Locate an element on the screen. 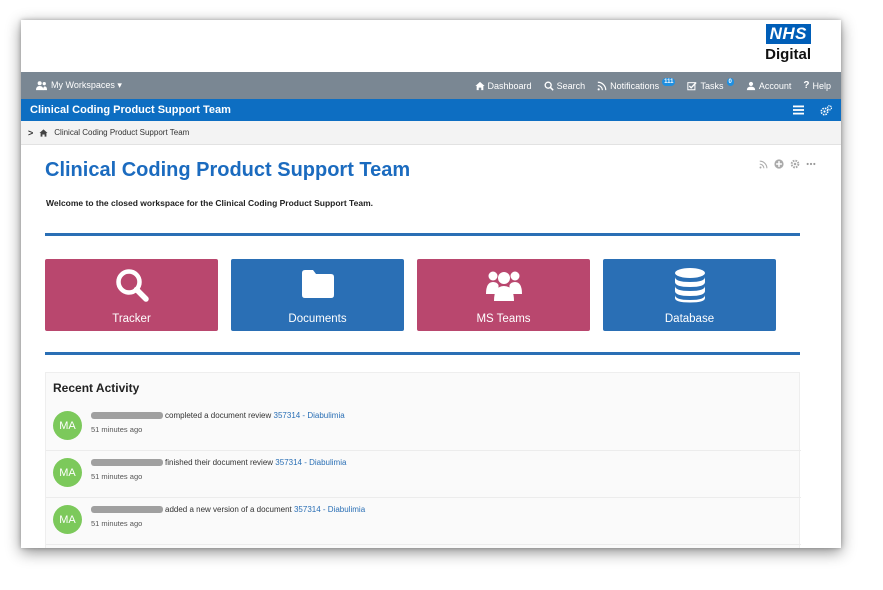 This screenshot has height=590, width=883. help-link: ? Help is located at coordinates (817, 85).